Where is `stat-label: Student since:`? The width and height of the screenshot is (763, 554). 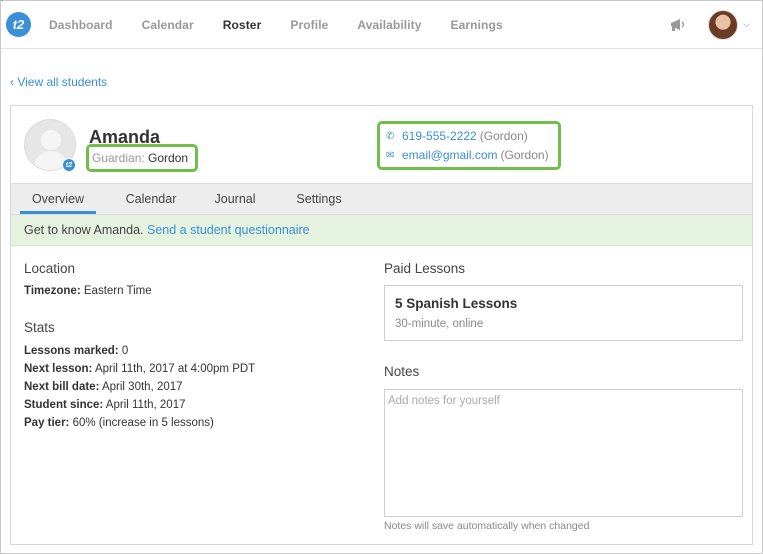 stat-label: Student since: is located at coordinates (64, 405).